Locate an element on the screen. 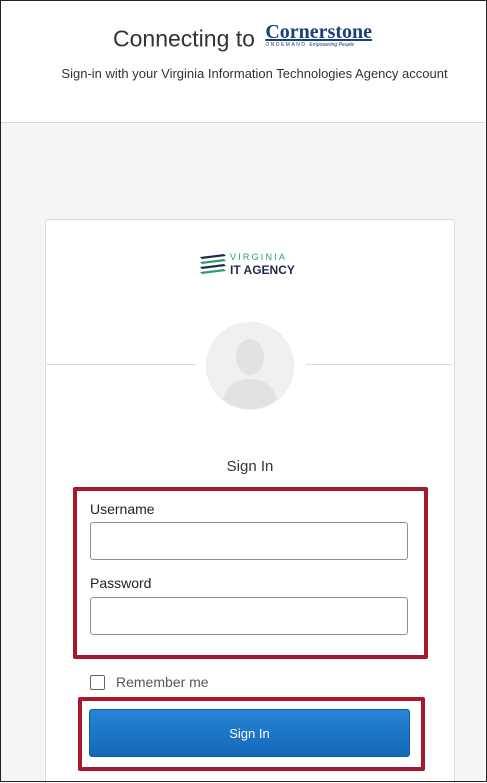 The width and height of the screenshot is (487, 783). password-input is located at coordinates (249, 616).